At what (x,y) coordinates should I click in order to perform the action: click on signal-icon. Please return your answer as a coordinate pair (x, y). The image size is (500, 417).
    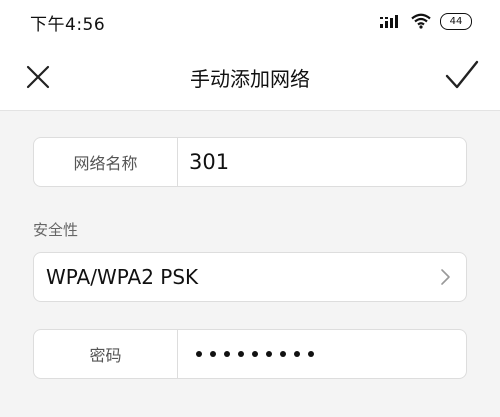
    Looking at the image, I should click on (389, 21).